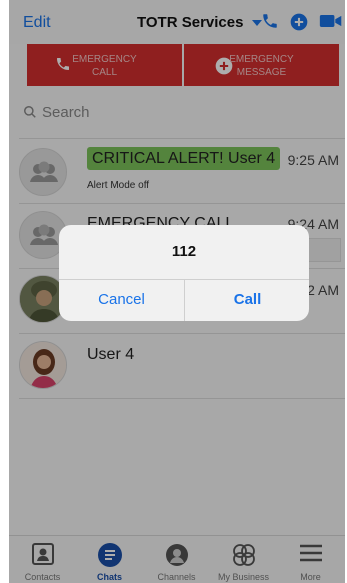  I want to click on call-button: Call, so click(247, 300).